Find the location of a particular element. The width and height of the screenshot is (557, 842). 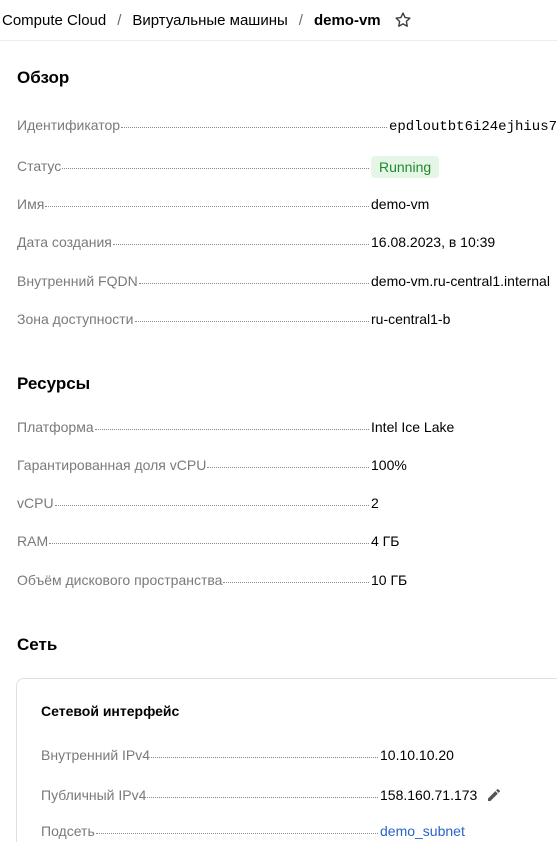

breadcrumb-virtual-machines: Виртуальные машины is located at coordinates (209, 20).